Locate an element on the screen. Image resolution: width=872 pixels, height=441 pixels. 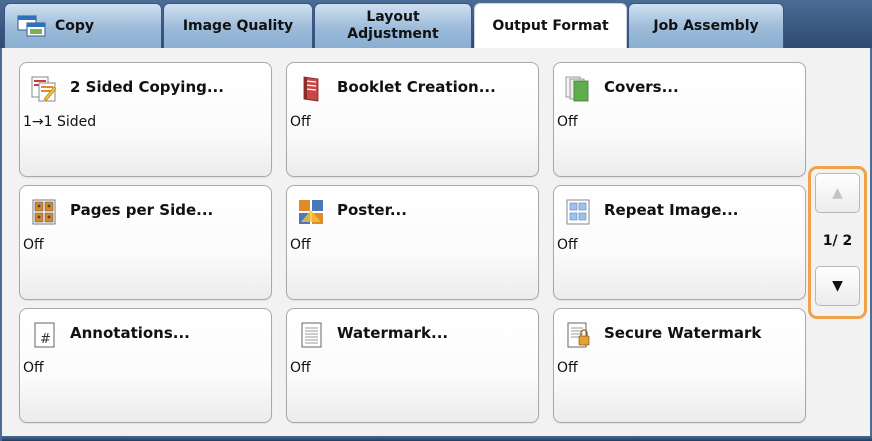
booklet-icon is located at coordinates (311, 89).